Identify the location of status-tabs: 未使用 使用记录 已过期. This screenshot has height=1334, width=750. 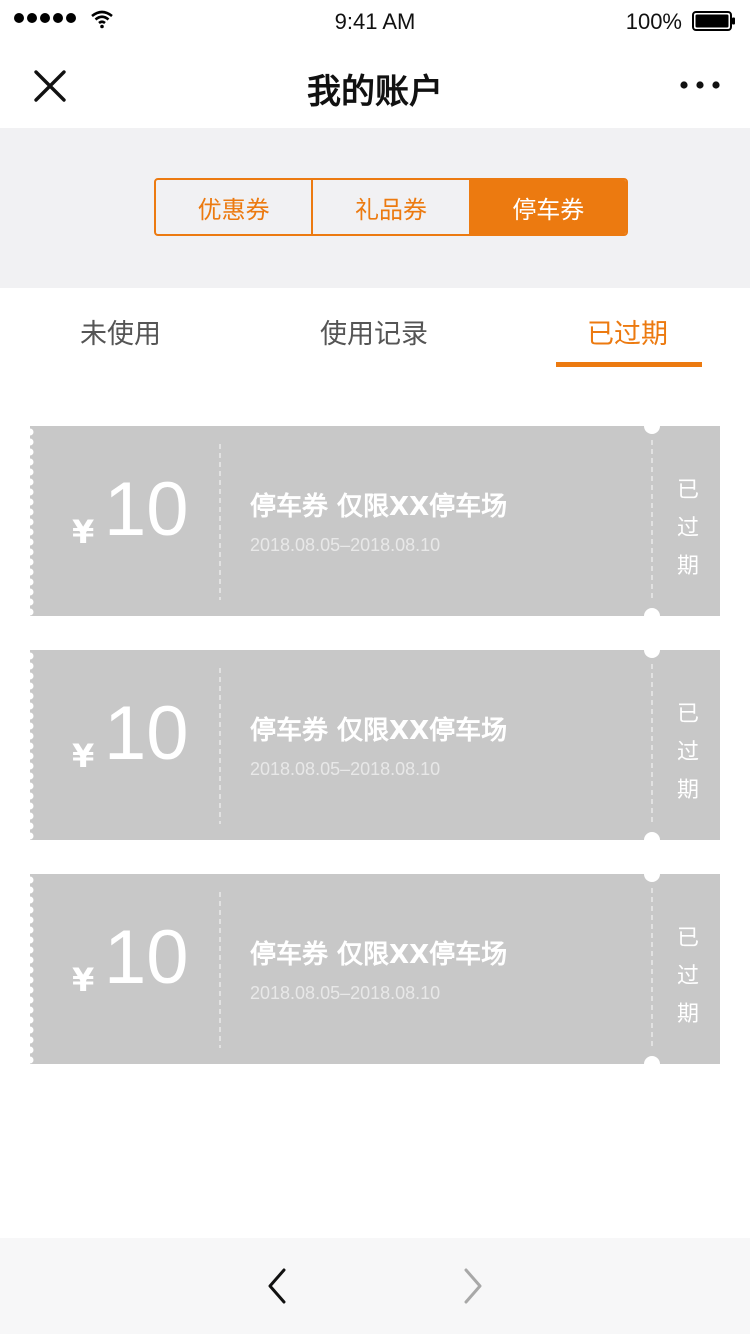
(375, 329).